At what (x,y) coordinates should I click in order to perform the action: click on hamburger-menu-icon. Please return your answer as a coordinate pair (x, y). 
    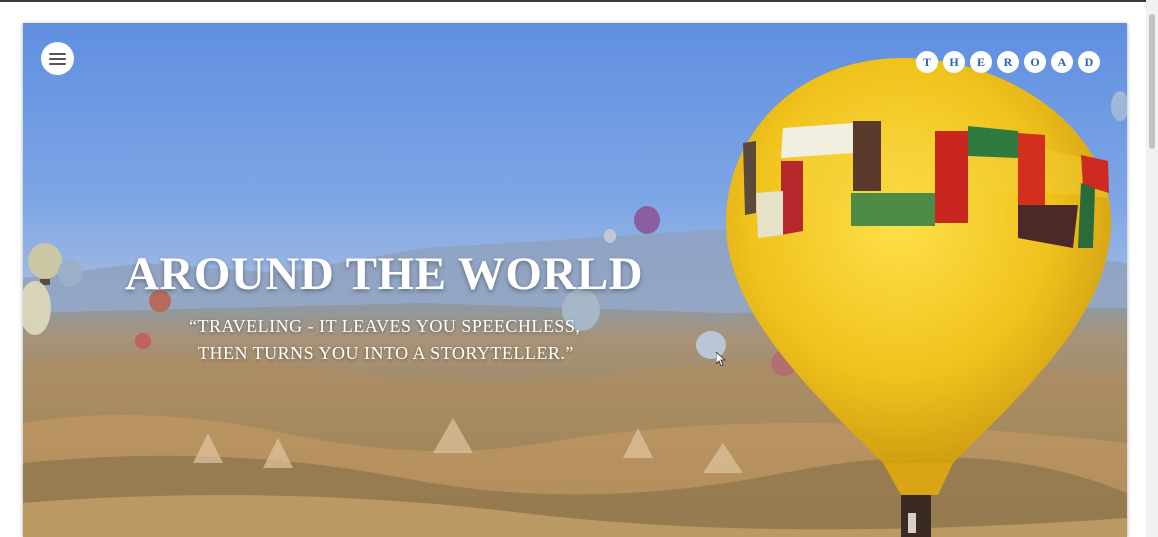
    Looking at the image, I should click on (57, 54).